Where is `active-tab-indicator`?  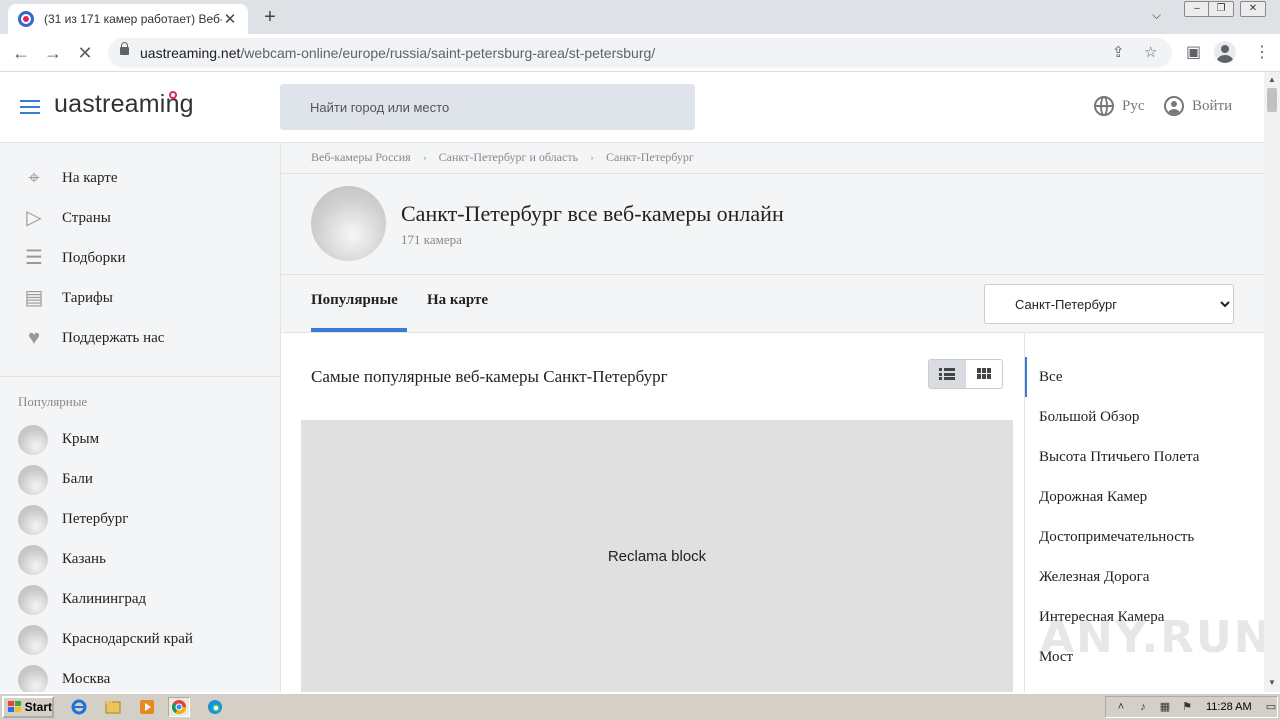 active-tab-indicator is located at coordinates (359, 330).